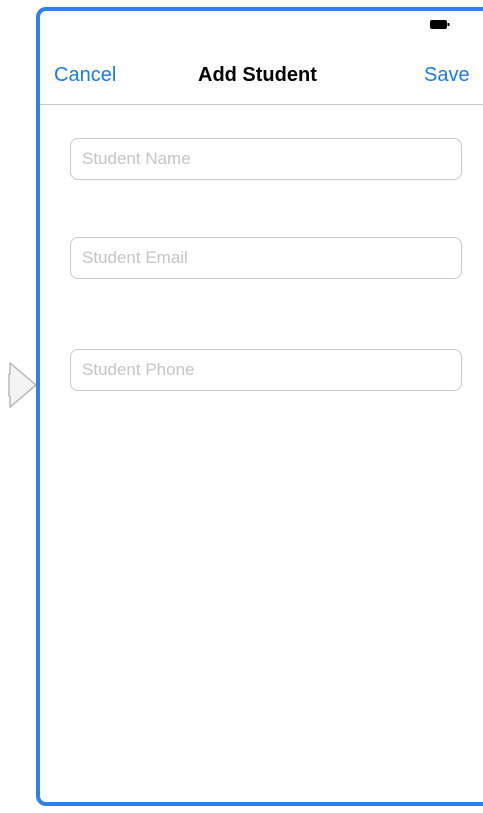 This screenshot has width=483, height=813. I want to click on nav-title: Add Student, so click(257, 75).